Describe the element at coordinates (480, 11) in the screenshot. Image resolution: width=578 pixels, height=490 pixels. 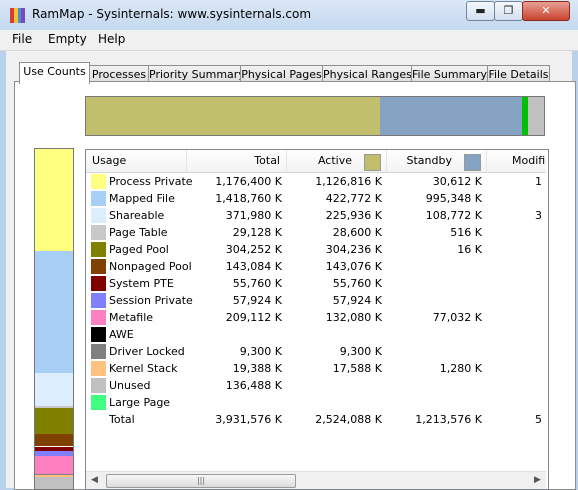
I see `minimize-button: ▬` at that location.